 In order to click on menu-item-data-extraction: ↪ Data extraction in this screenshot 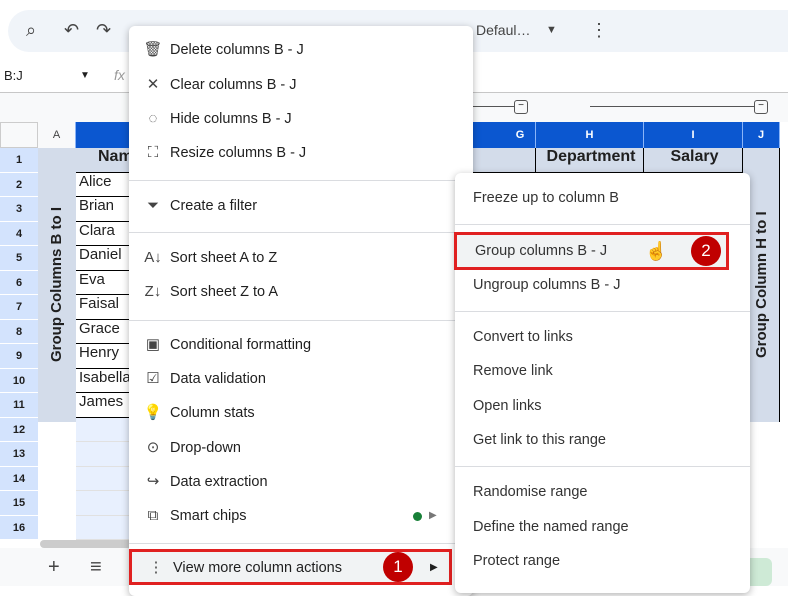, I will do `click(301, 482)`.